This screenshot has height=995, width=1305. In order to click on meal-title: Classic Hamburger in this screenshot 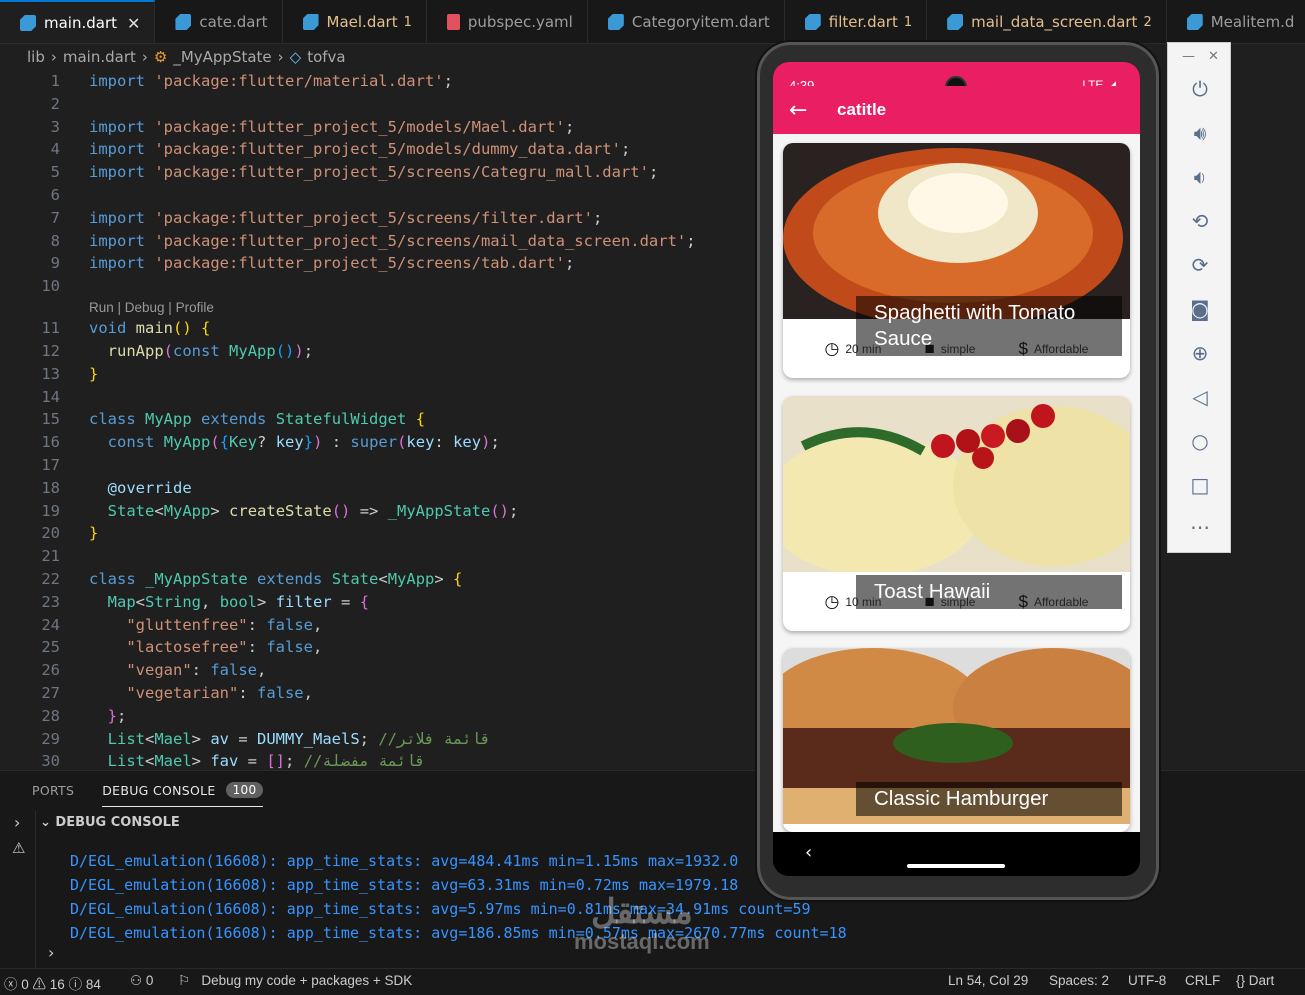, I will do `click(989, 799)`.